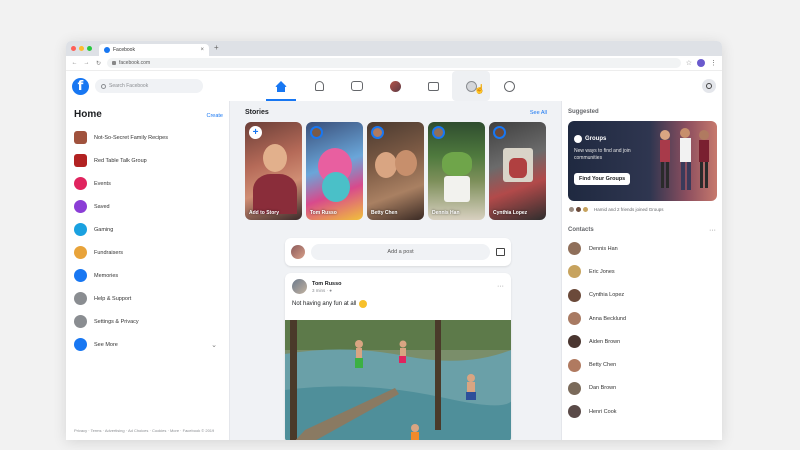 Image resolution: width=800 pixels, height=450 pixels. I want to click on post-text: Not having any fun at all, so click(398, 307).